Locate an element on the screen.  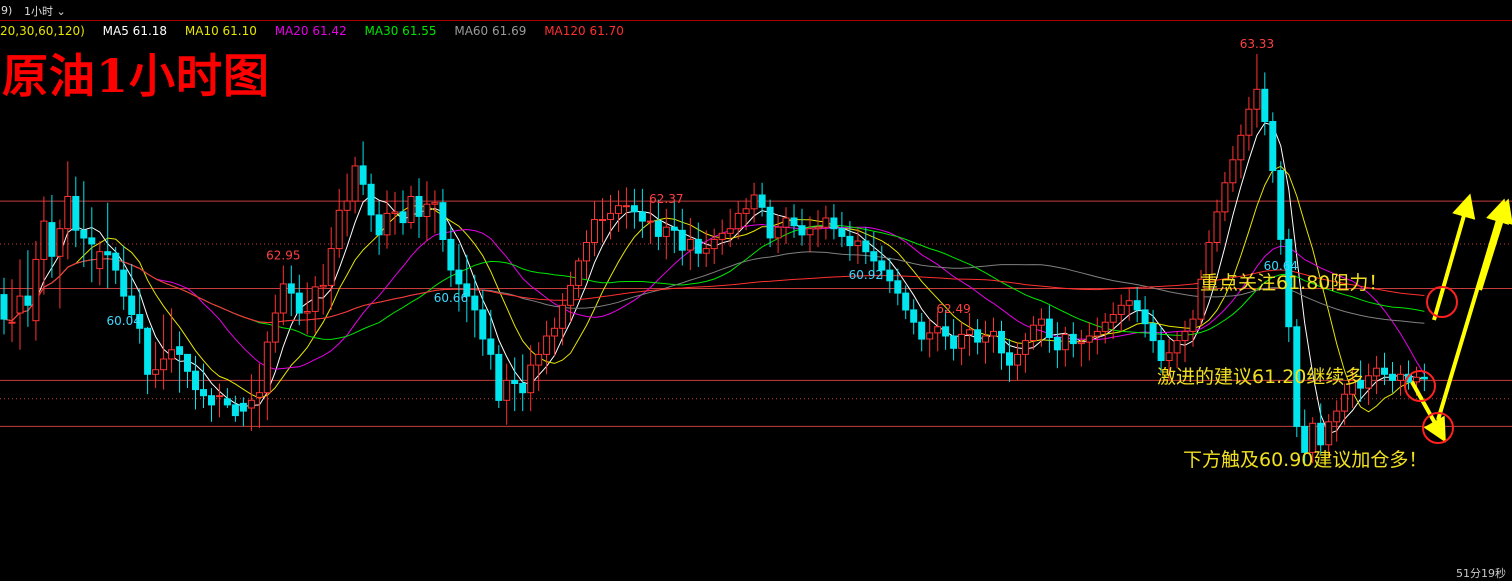
legend-ma5: MA5 61.18 is located at coordinates (135, 31).